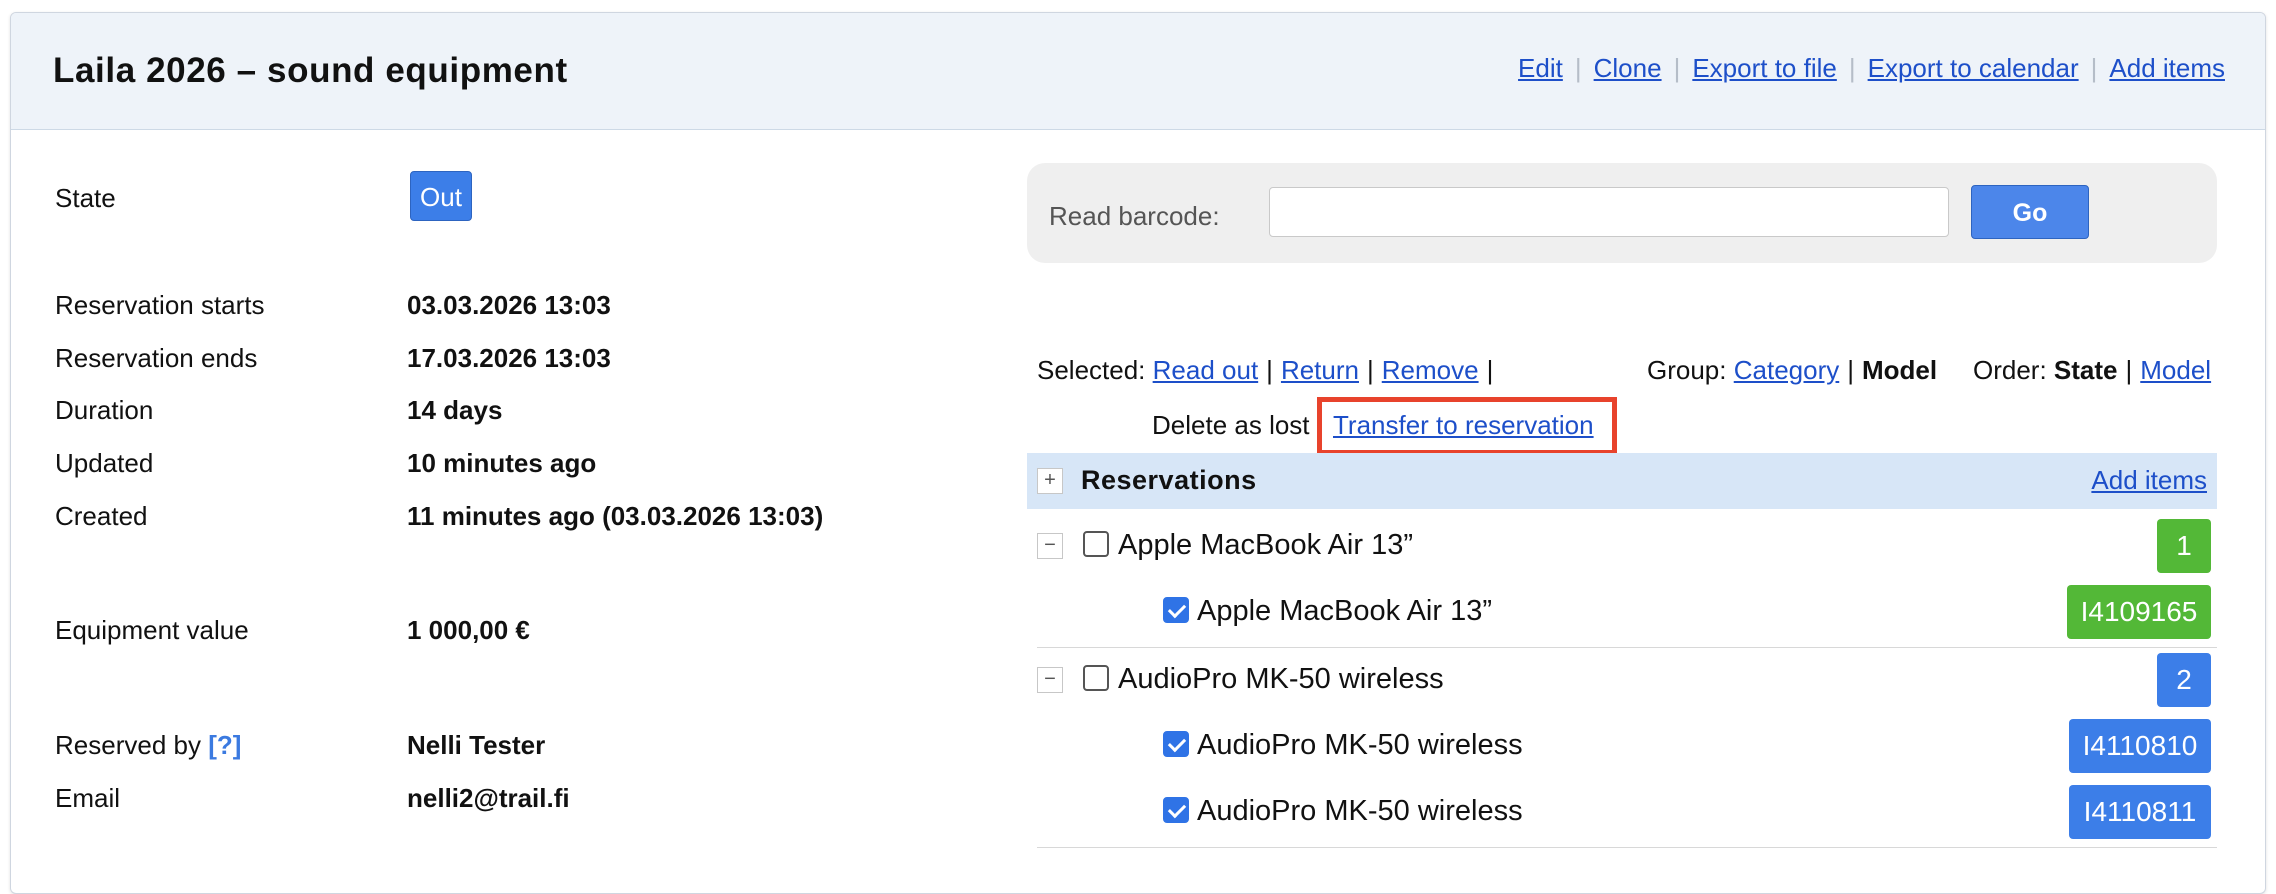  Describe the element at coordinates (1973, 68) in the screenshot. I see `export-to-calendar-link: Export to calendar` at that location.